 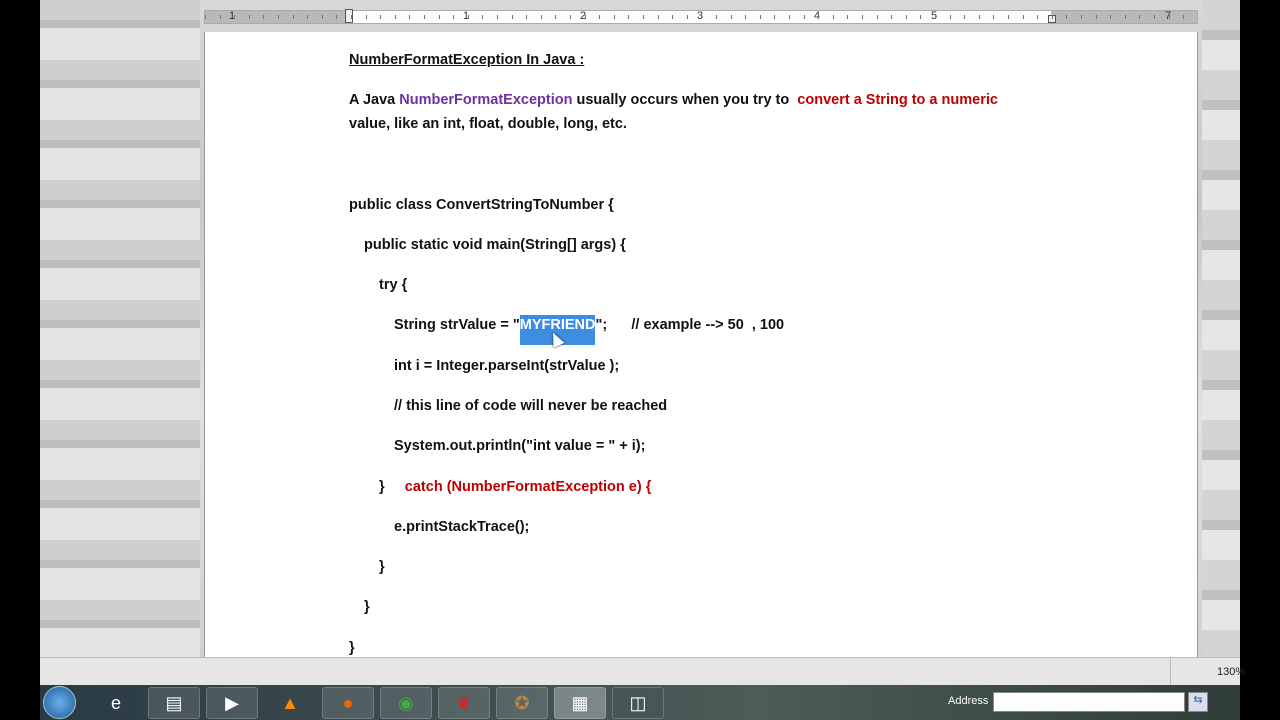 I want to click on code-line: int i = Integer.parseInt(strValue );, so click(x=507, y=366).